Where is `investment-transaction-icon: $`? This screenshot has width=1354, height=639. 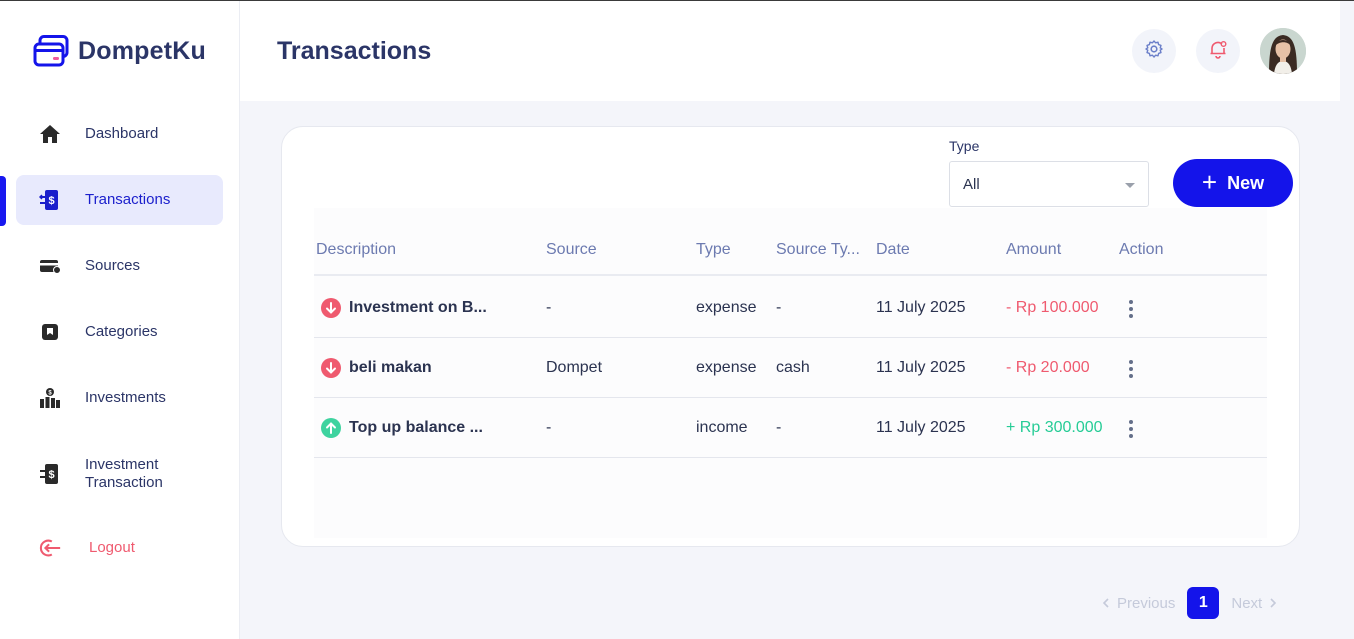 investment-transaction-icon: $ is located at coordinates (50, 474).